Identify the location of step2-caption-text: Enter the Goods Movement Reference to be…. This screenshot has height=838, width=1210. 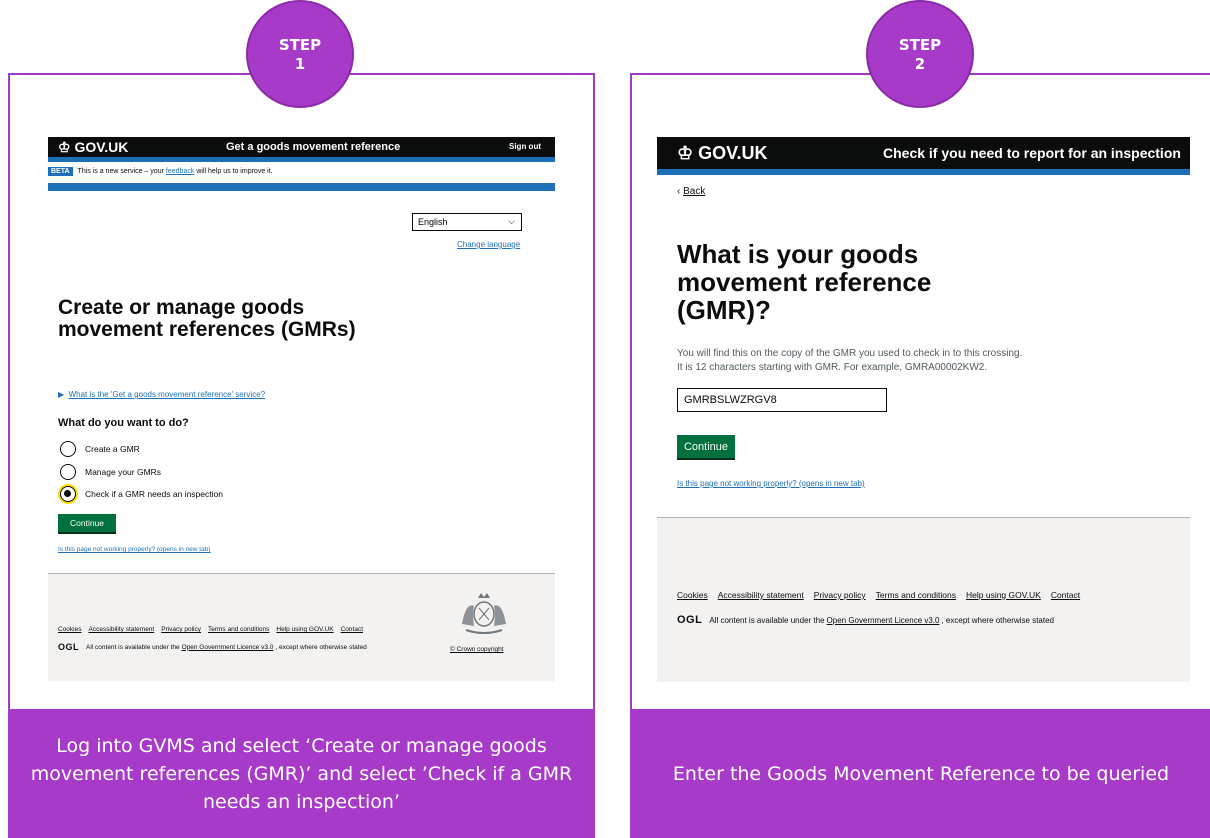
(921, 773).